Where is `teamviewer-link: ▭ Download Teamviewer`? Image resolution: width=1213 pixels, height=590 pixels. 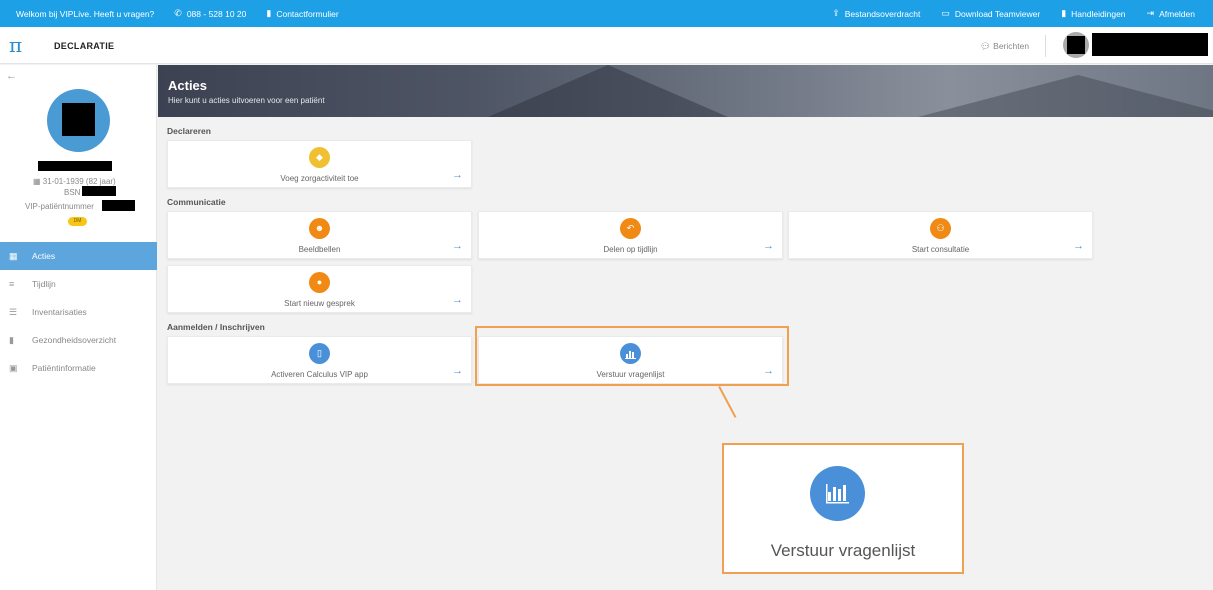
teamviewer-link: ▭ Download Teamviewer is located at coordinates (990, 13).